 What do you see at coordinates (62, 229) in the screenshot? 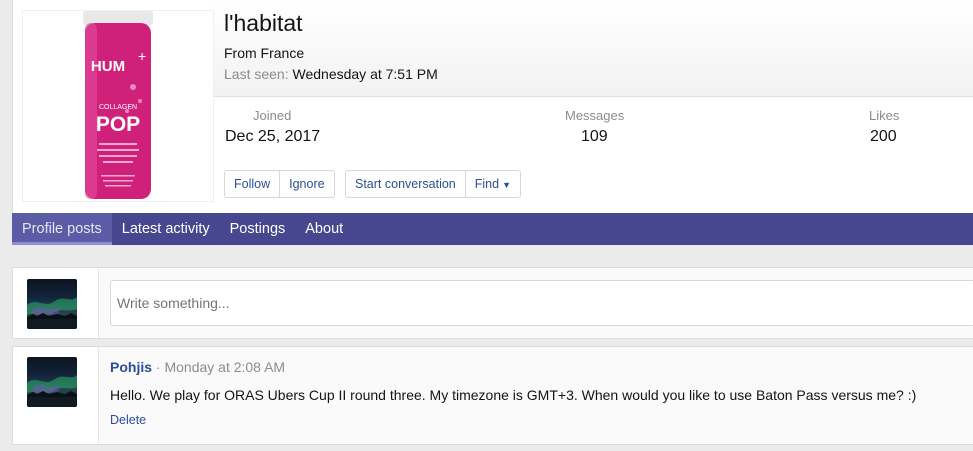
I see `tab-profile-posts: Profile posts` at bounding box center [62, 229].